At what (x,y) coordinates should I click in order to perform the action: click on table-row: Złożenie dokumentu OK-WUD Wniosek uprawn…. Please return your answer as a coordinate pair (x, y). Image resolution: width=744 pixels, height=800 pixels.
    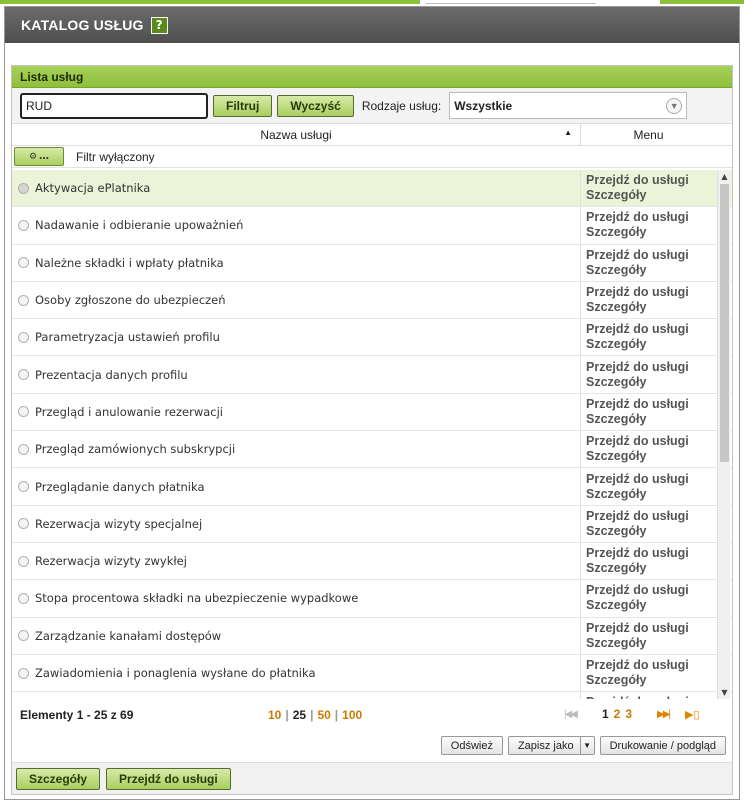
    Looking at the image, I should click on (372, 695).